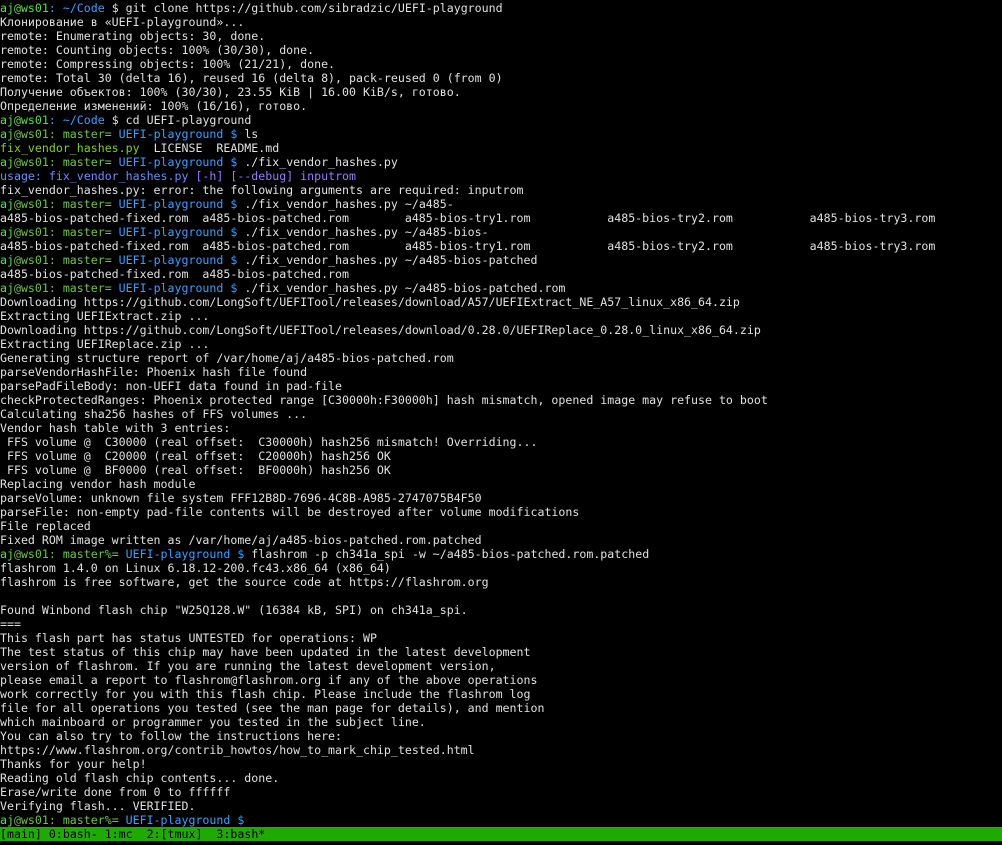 This screenshot has height=845, width=1002. I want to click on terminal-line: Verifying flash... VERIFIED., so click(501, 806).